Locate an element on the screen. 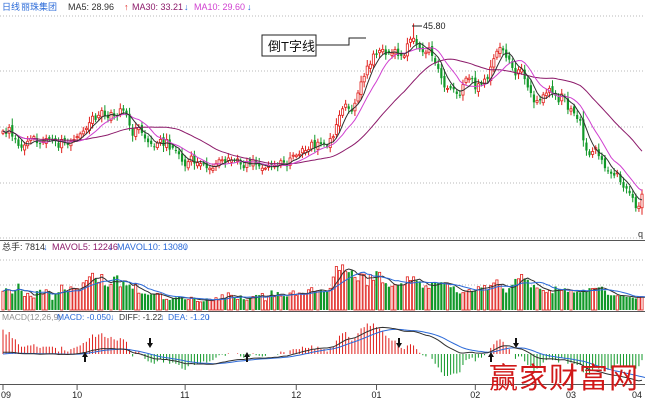  ma10-label: MA10: 29.60 is located at coordinates (219, 7).